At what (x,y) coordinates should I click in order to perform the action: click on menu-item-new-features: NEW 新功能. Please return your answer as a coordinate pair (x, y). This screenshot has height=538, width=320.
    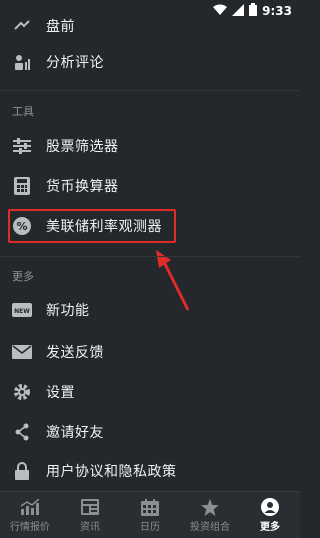
    Looking at the image, I should click on (150, 310).